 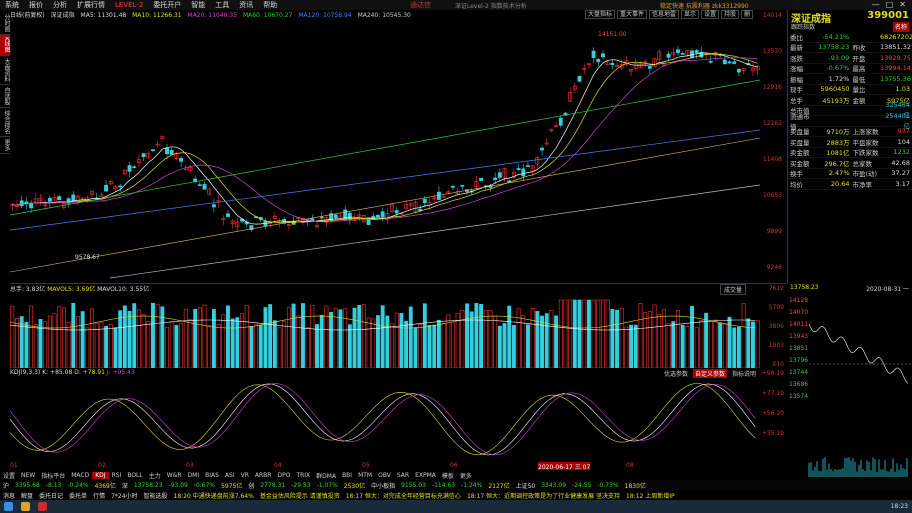 What do you see at coordinates (850, 174) in the screenshot?
I see `quote-row: 换手 2.47% 市盈(动) 37.27` at bounding box center [850, 174].